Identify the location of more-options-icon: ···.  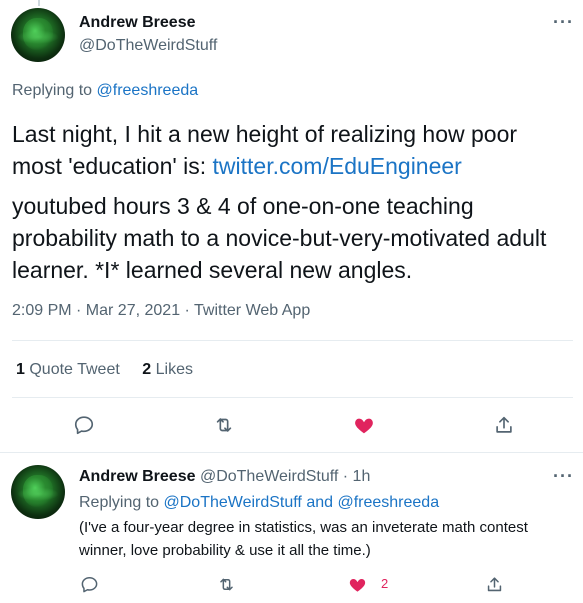
(563, 22).